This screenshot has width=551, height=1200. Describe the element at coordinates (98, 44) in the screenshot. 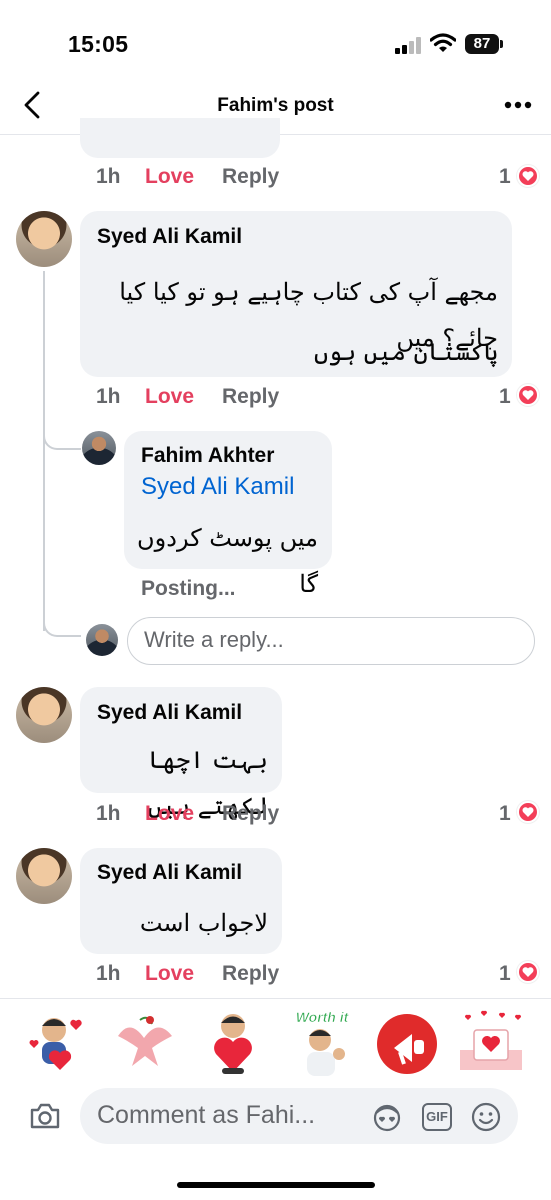

I see `status-time: 15:05` at that location.